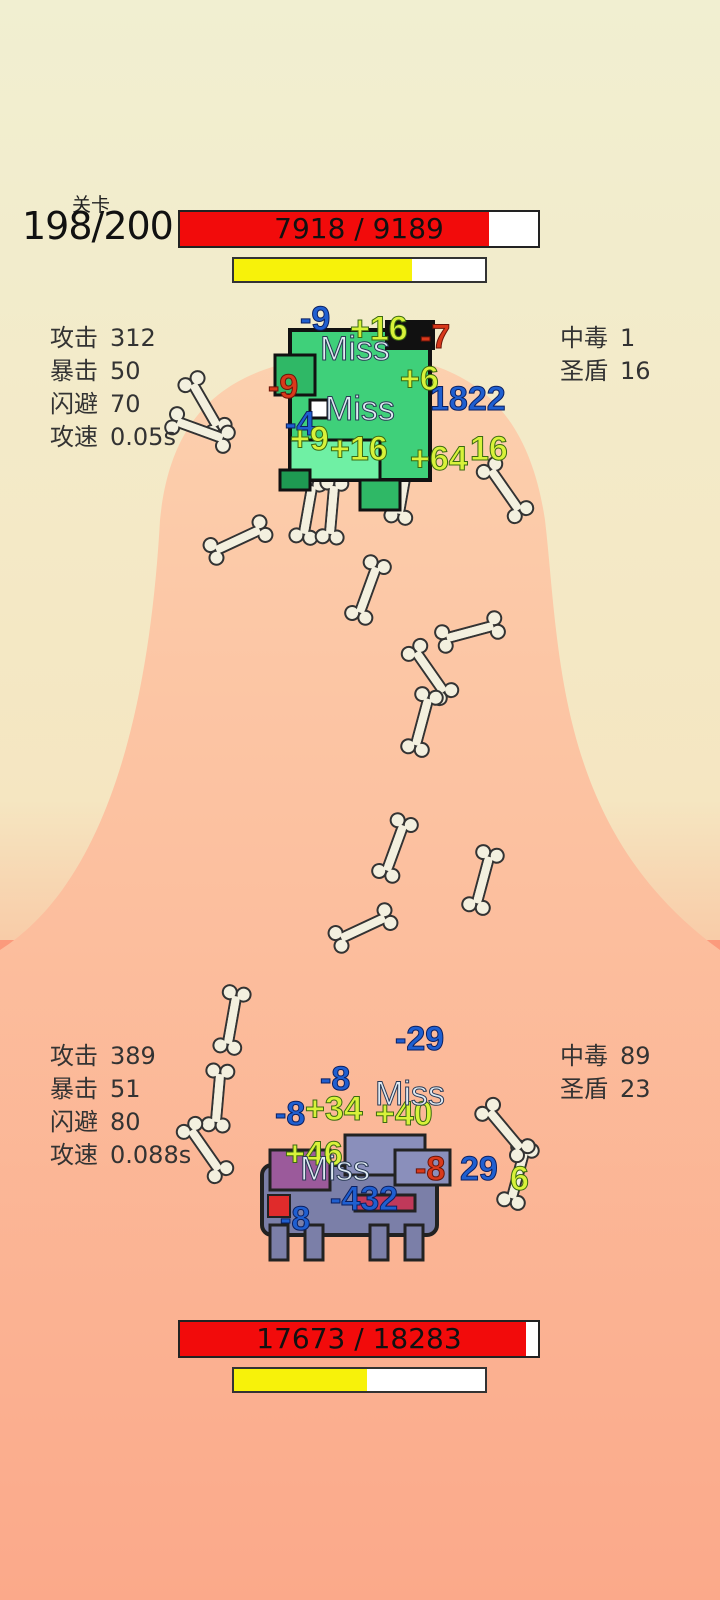 The image size is (720, 1600). I want to click on enemy-stat-name: 闪避, so click(74, 404).